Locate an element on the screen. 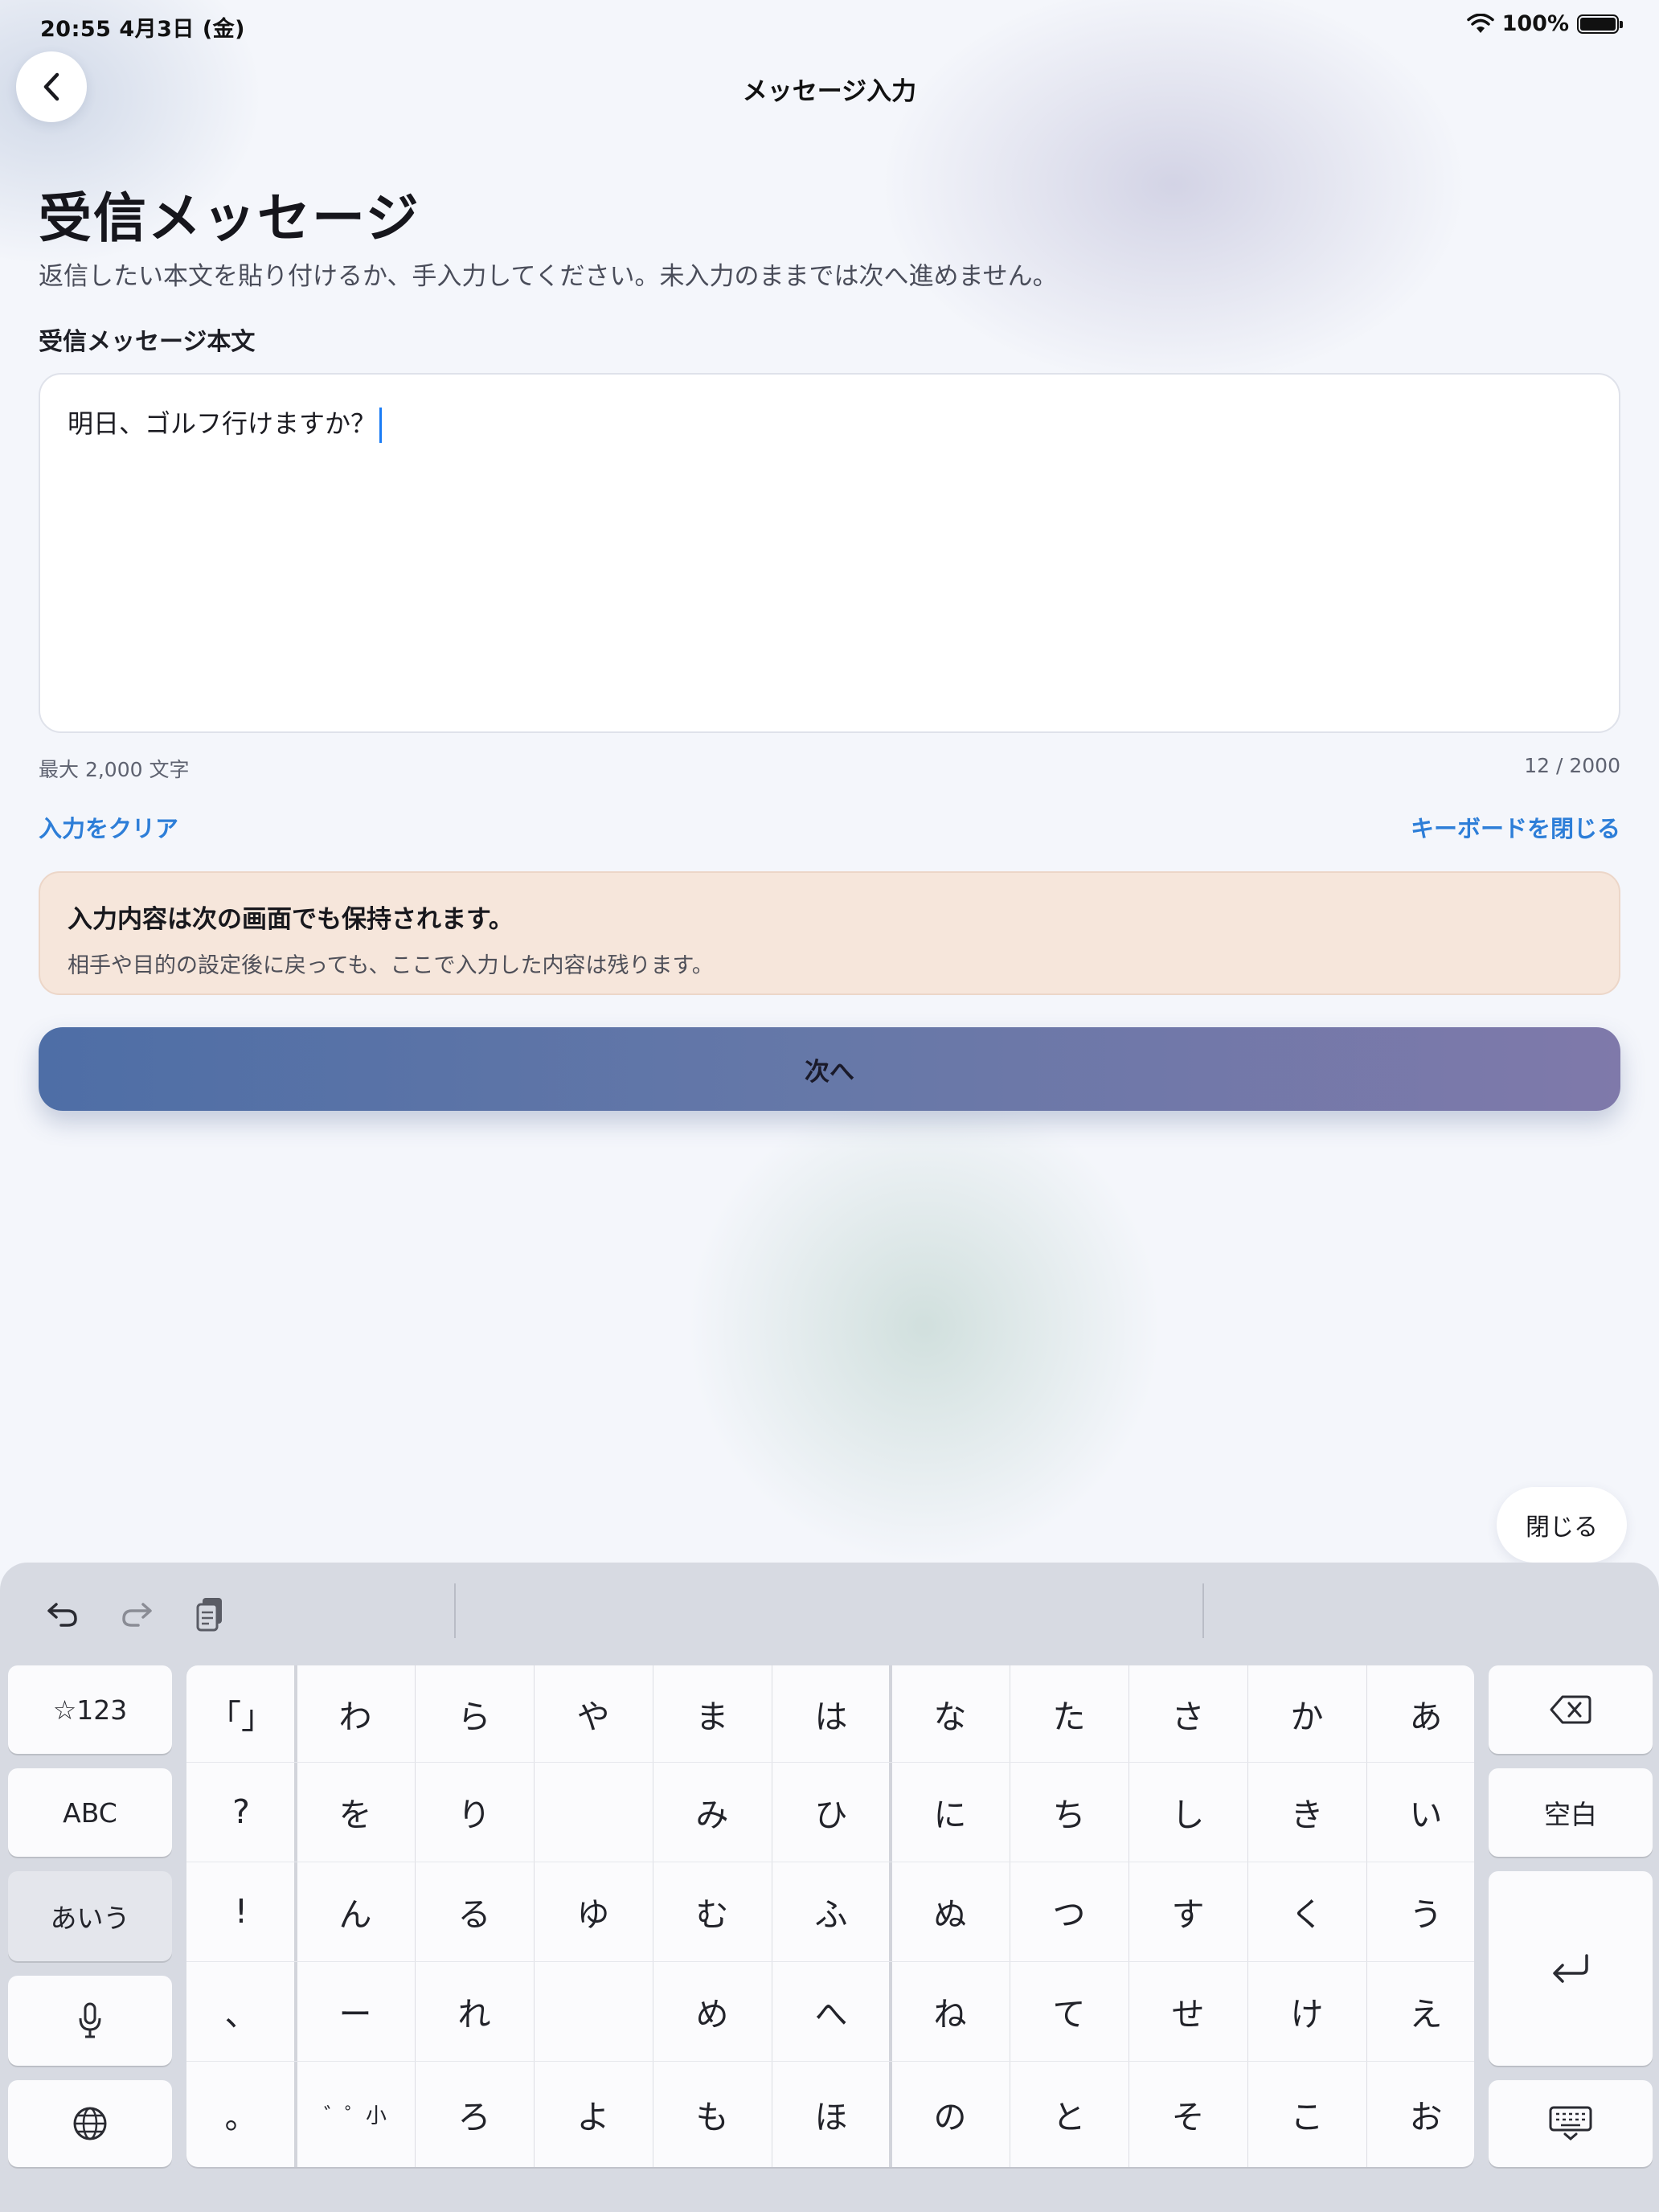 This screenshot has height=2212, width=1659. space-key: 空白 is located at coordinates (1571, 1812).